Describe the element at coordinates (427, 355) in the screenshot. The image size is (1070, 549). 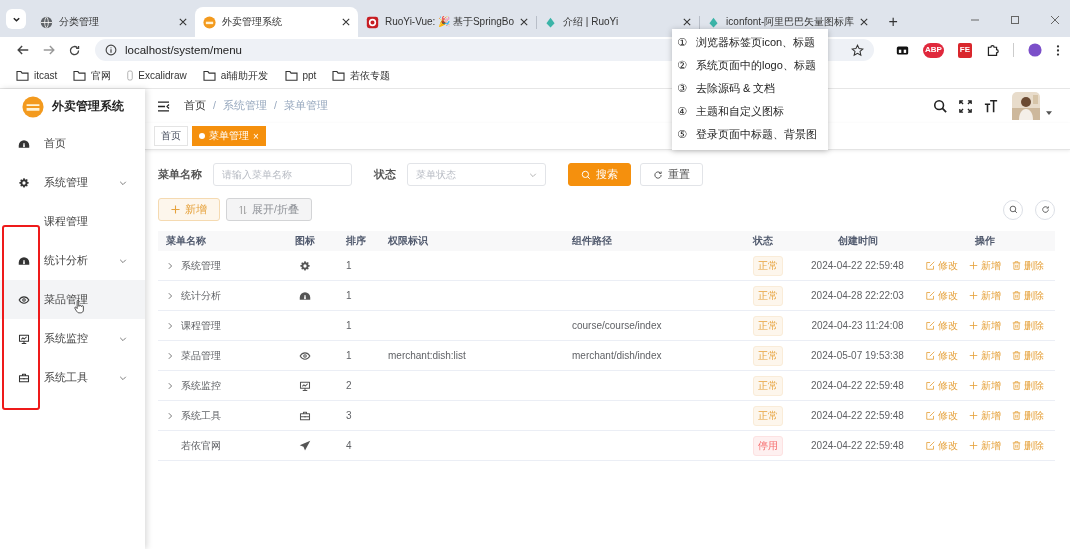
I see `table-cell: merchant:dish:list` at that location.